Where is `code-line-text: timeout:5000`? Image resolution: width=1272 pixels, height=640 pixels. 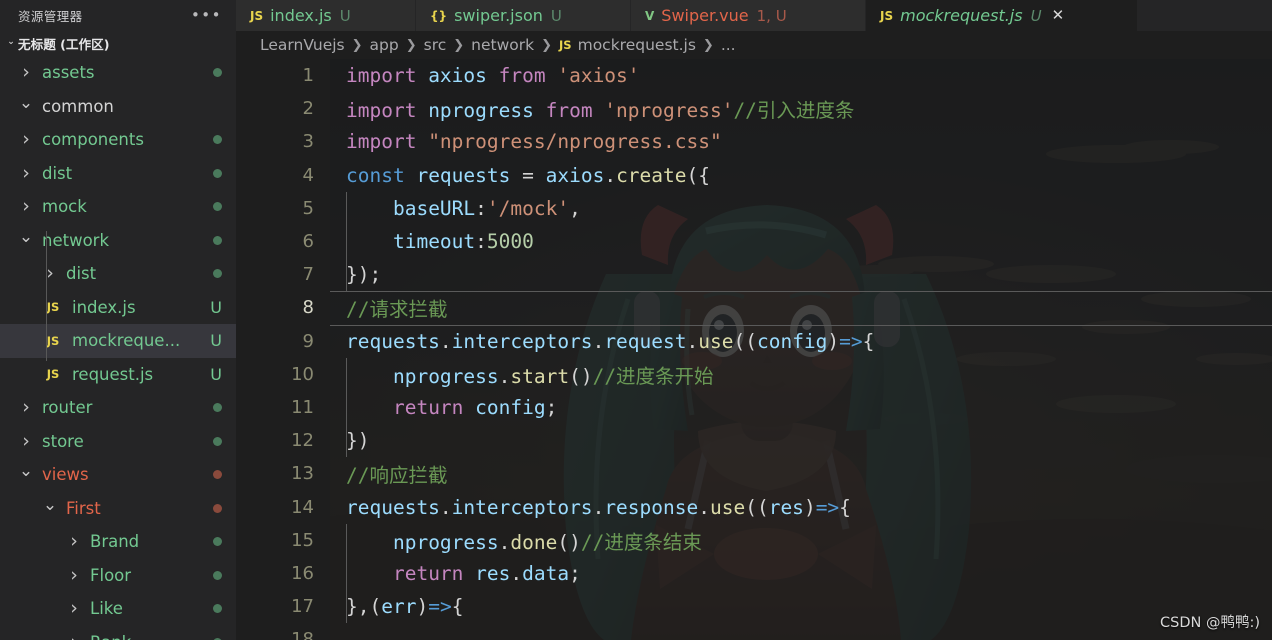
code-line-text: timeout:5000 is located at coordinates (432, 241).